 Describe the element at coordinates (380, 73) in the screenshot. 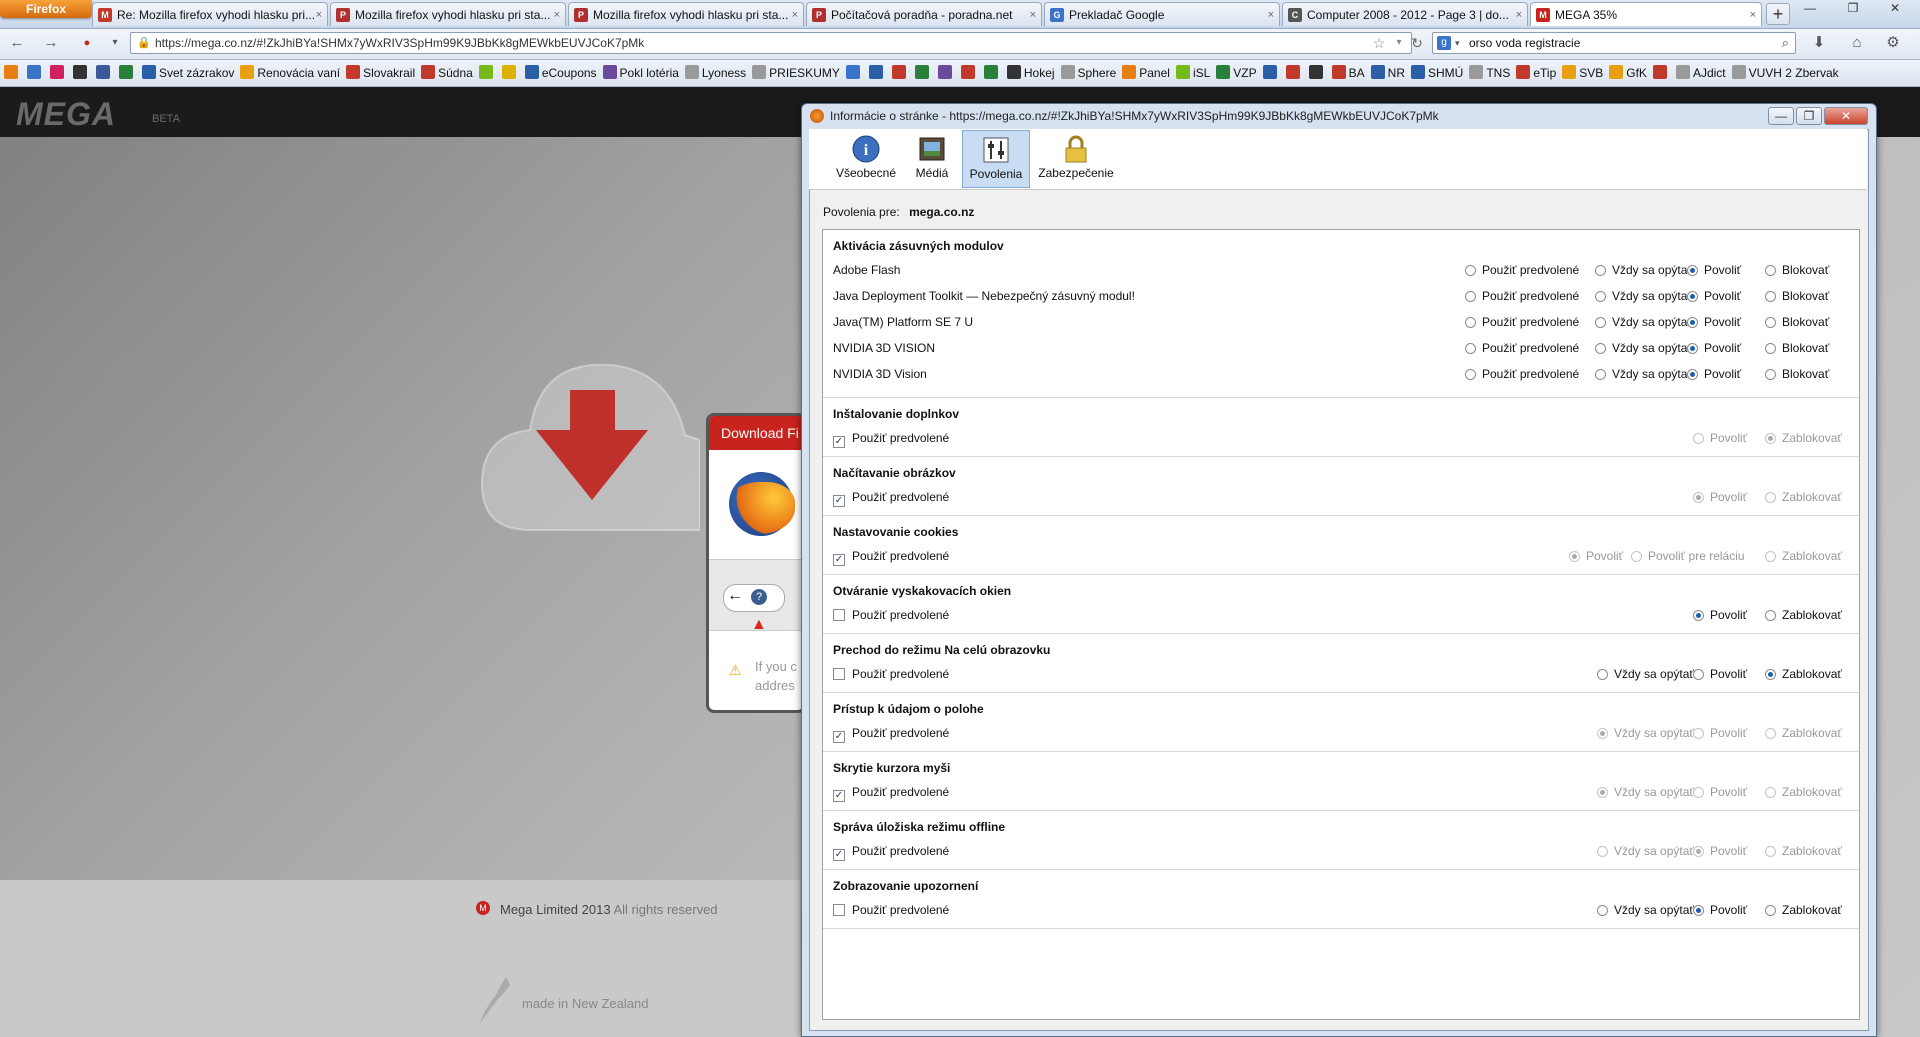

I see `bookmark-item: Slovakrail` at that location.